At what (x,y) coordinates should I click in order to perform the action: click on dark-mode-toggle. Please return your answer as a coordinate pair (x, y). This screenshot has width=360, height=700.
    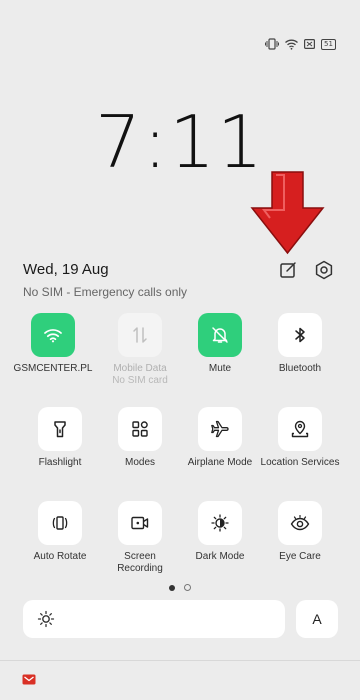
    Looking at the image, I should click on (220, 523).